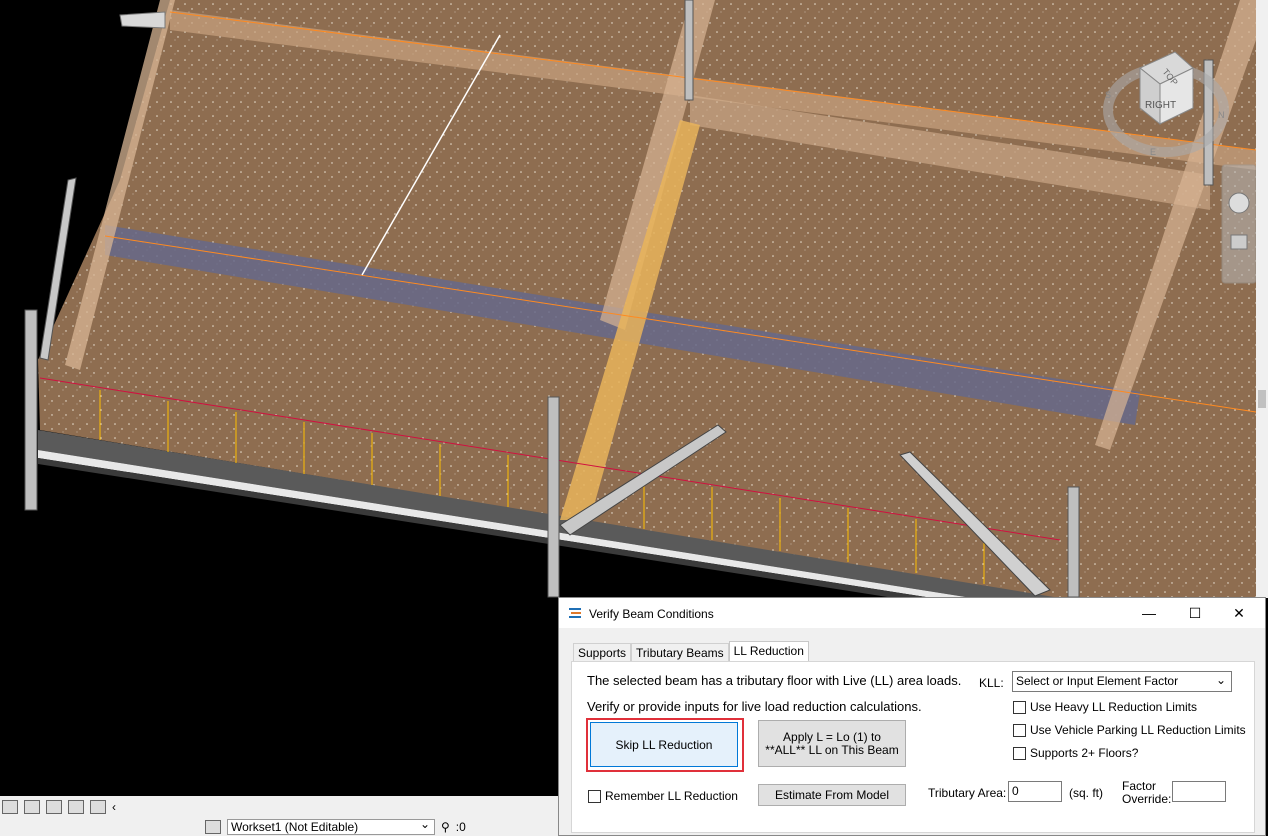 The height and width of the screenshot is (836, 1268). I want to click on supports-floors-label: Supports 2+ Floors?, so click(1084, 753).